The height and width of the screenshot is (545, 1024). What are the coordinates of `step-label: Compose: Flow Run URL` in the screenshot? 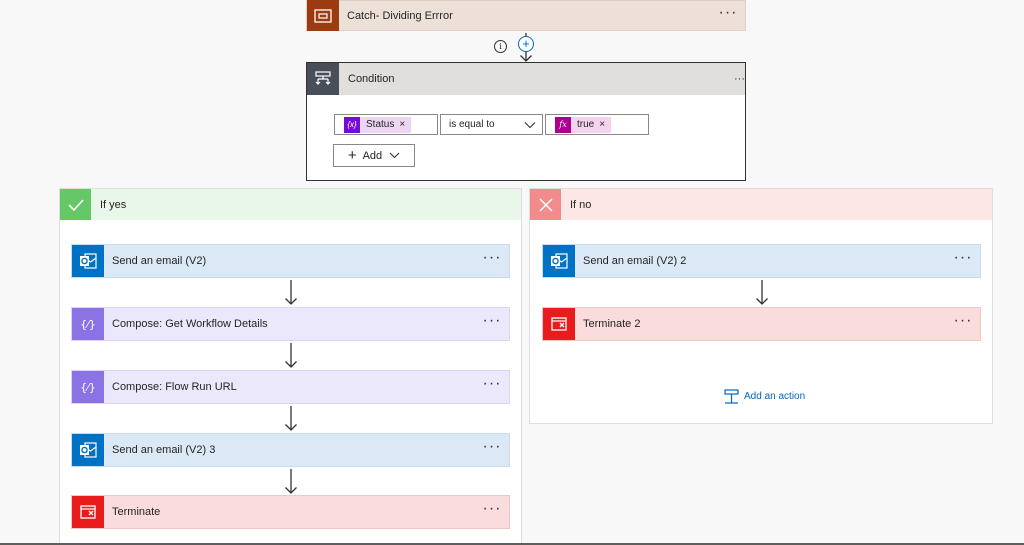 It's located at (174, 387).